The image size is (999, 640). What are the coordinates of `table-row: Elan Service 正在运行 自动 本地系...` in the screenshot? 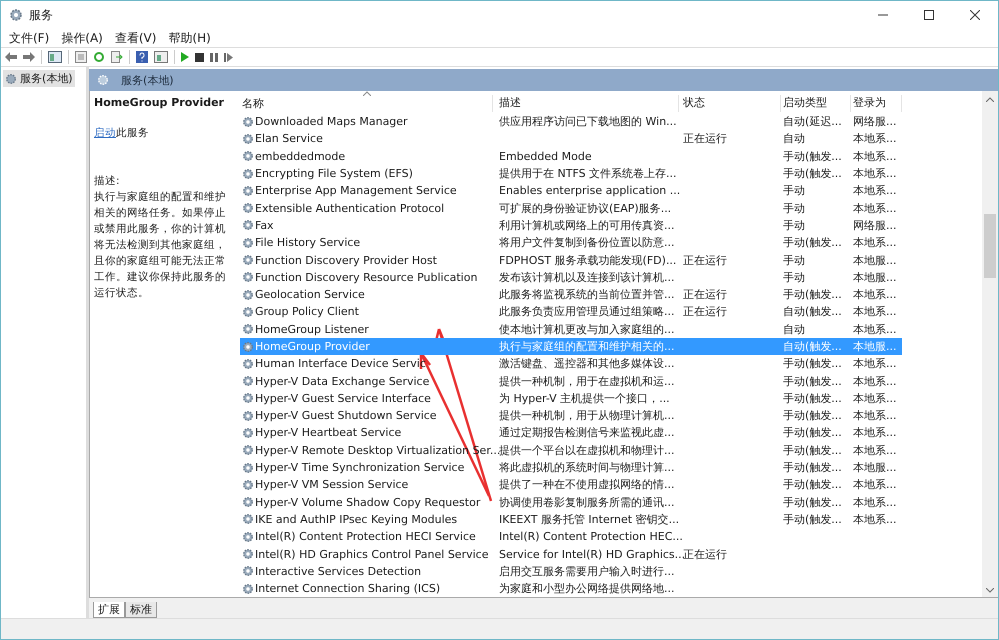 It's located at (611, 139).